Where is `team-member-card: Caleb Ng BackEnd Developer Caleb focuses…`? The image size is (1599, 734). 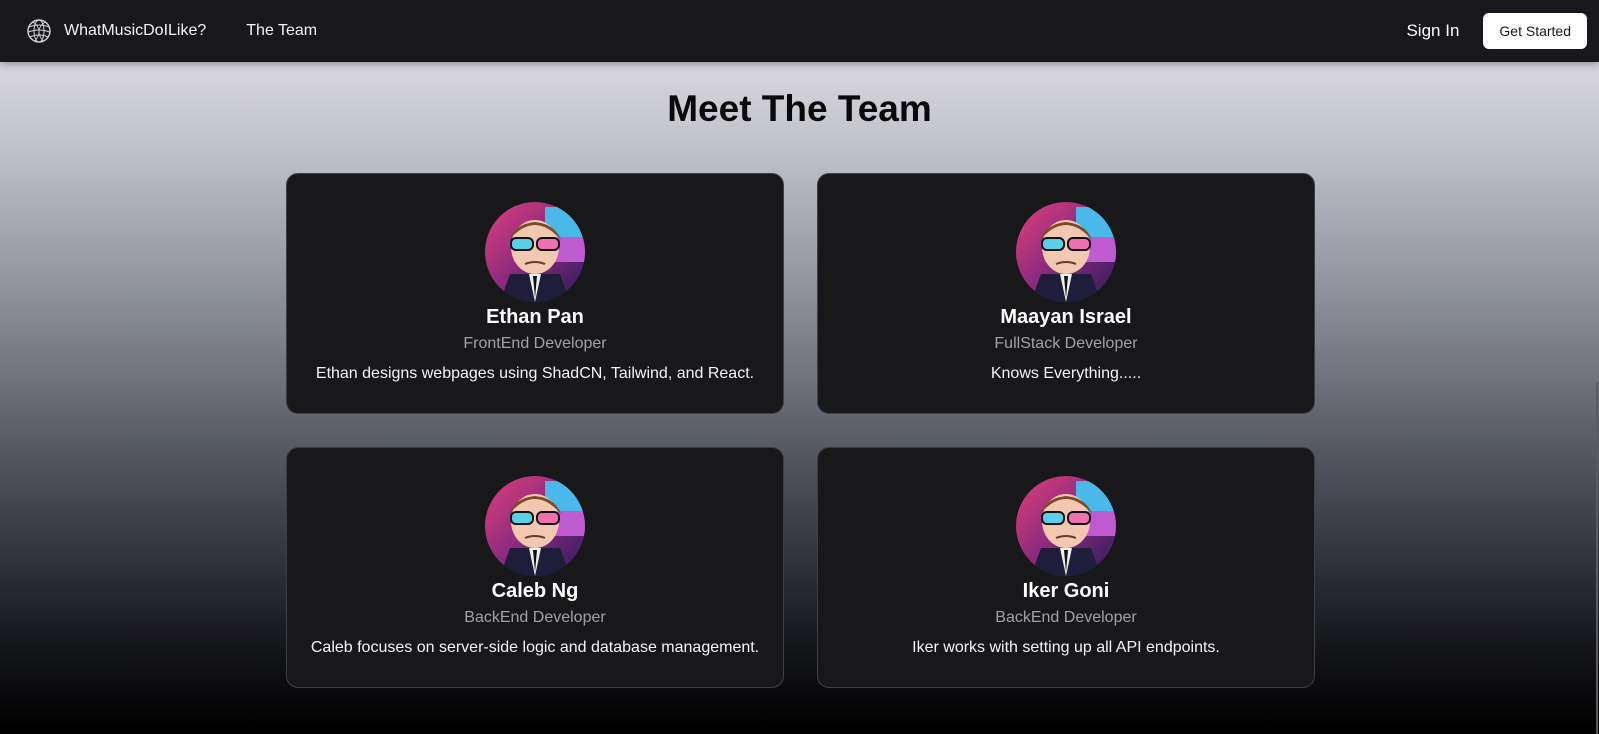
team-member-card: Caleb Ng BackEnd Developer Caleb focuses… is located at coordinates (535, 567).